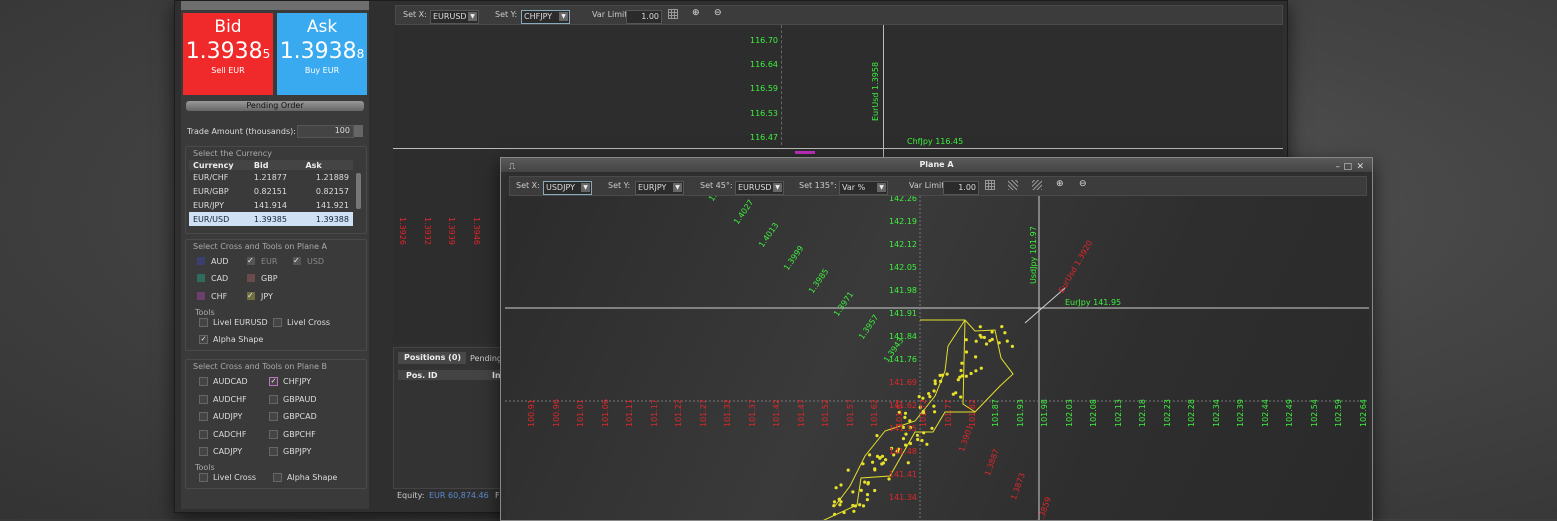  I want to click on pending-order-button: Pending Order, so click(275, 106).